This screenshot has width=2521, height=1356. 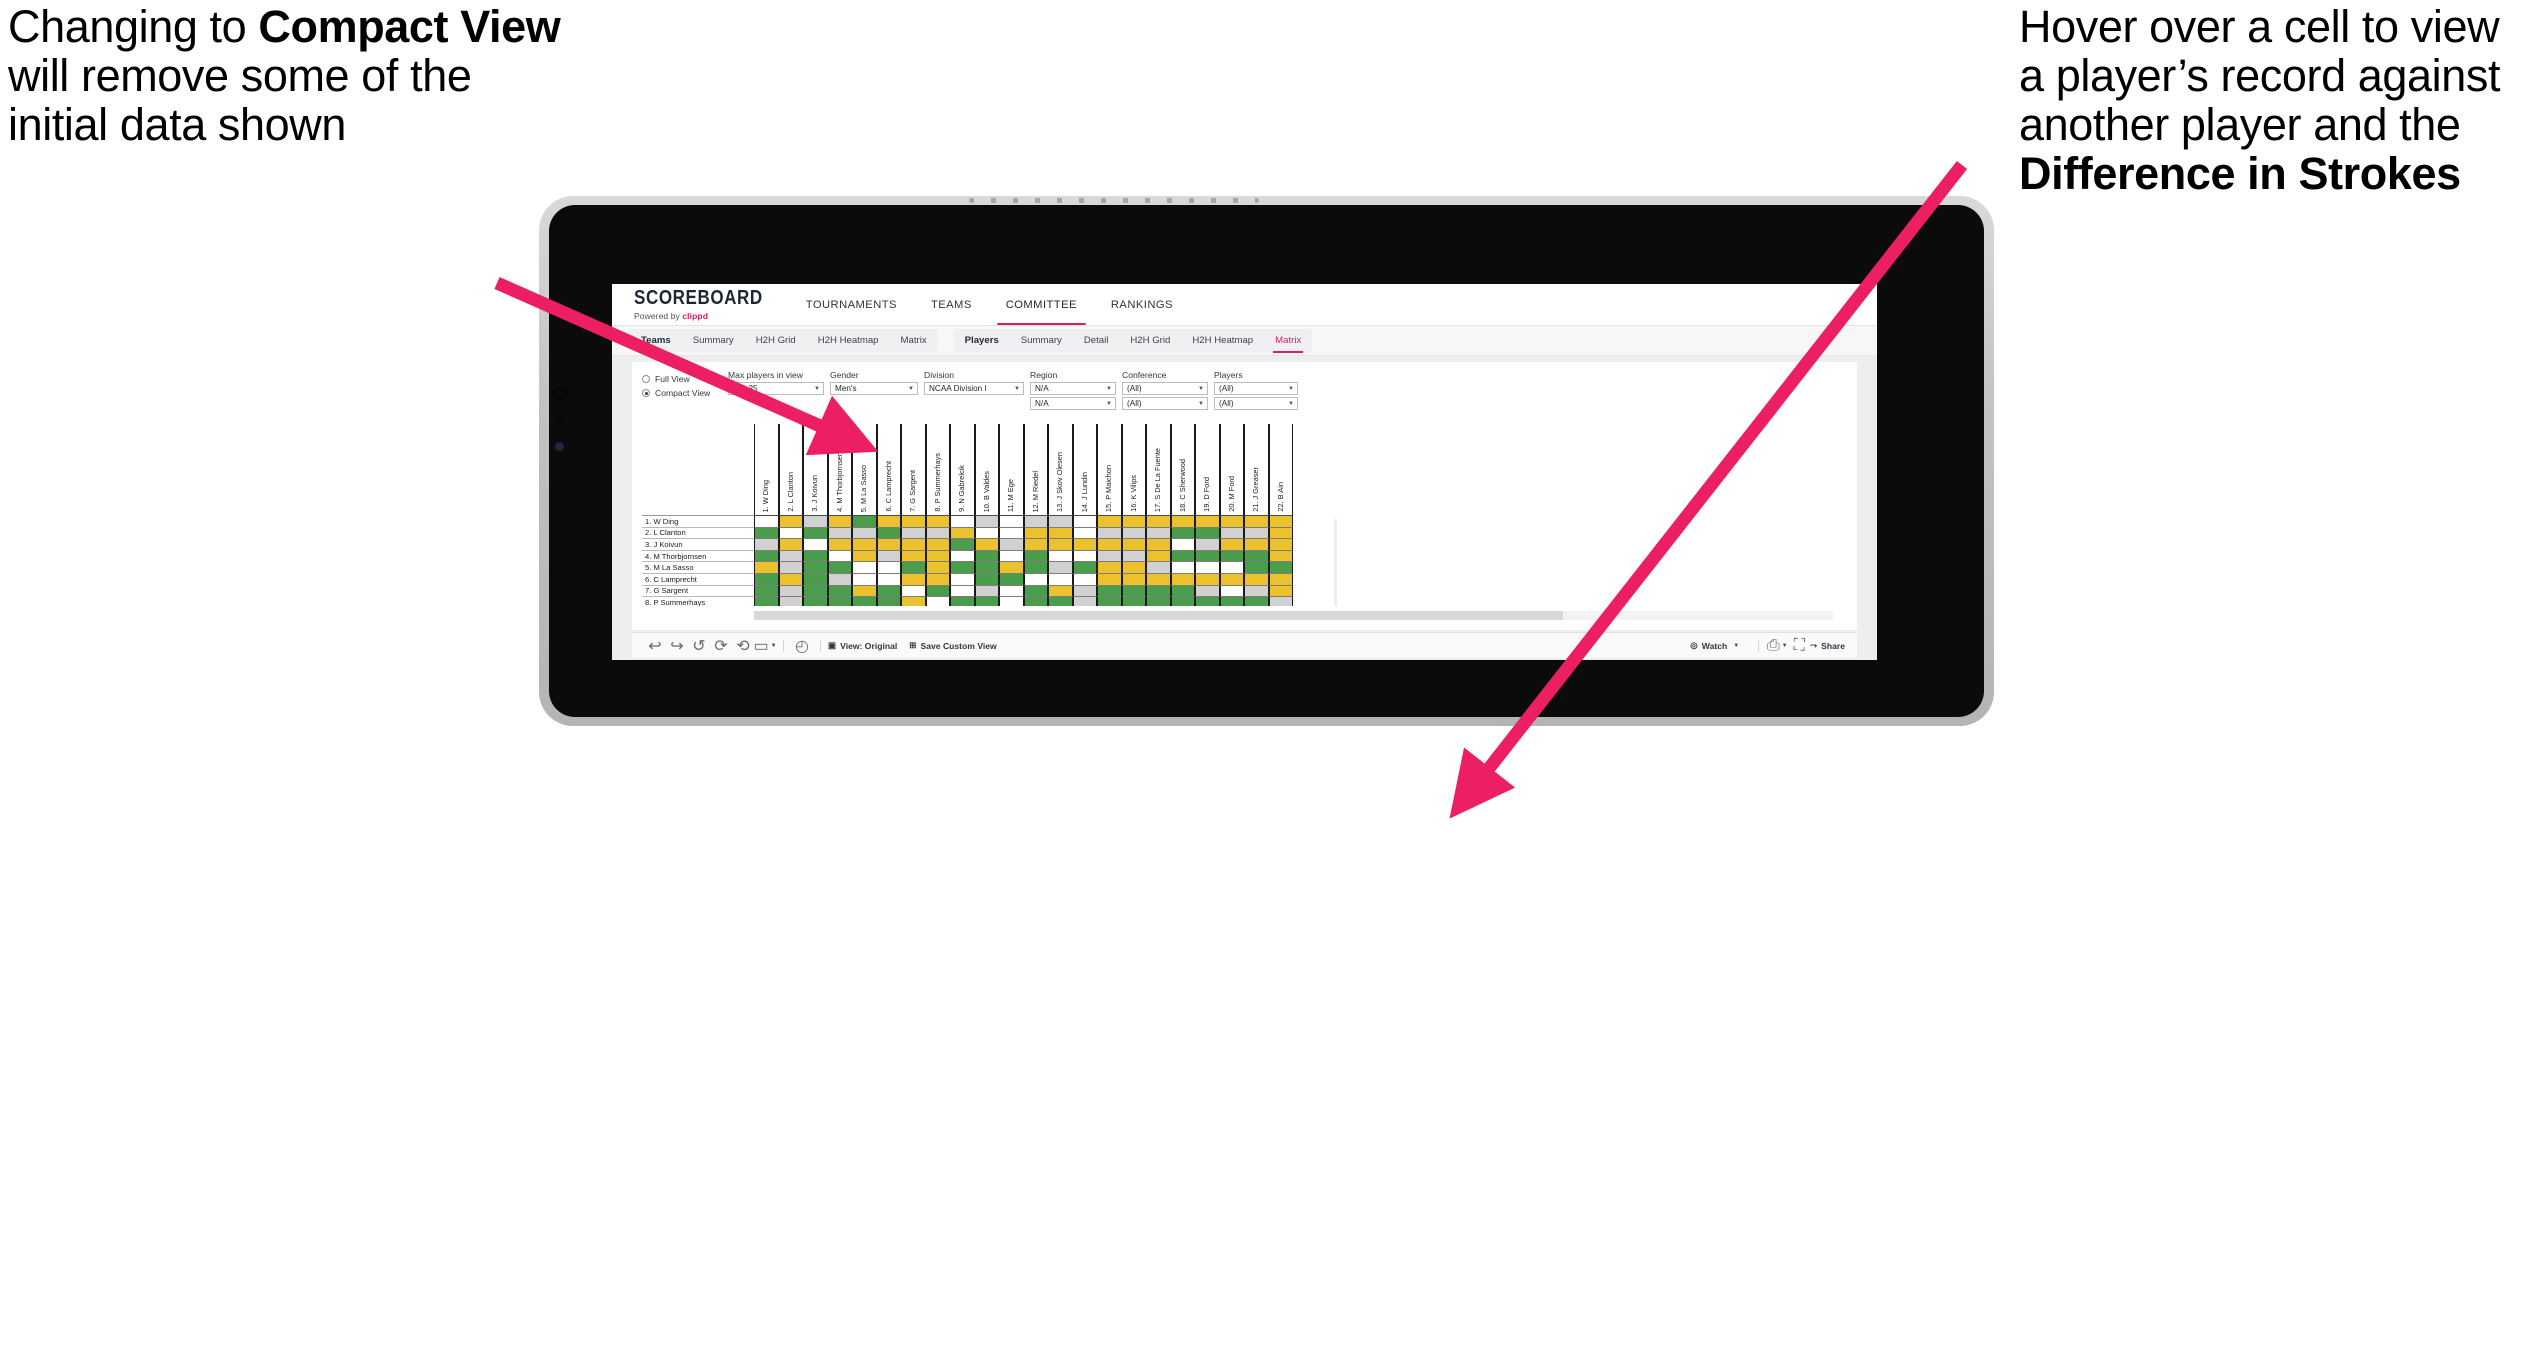 What do you see at coordinates (677, 646) in the screenshot?
I see `redo-icon: ↪` at bounding box center [677, 646].